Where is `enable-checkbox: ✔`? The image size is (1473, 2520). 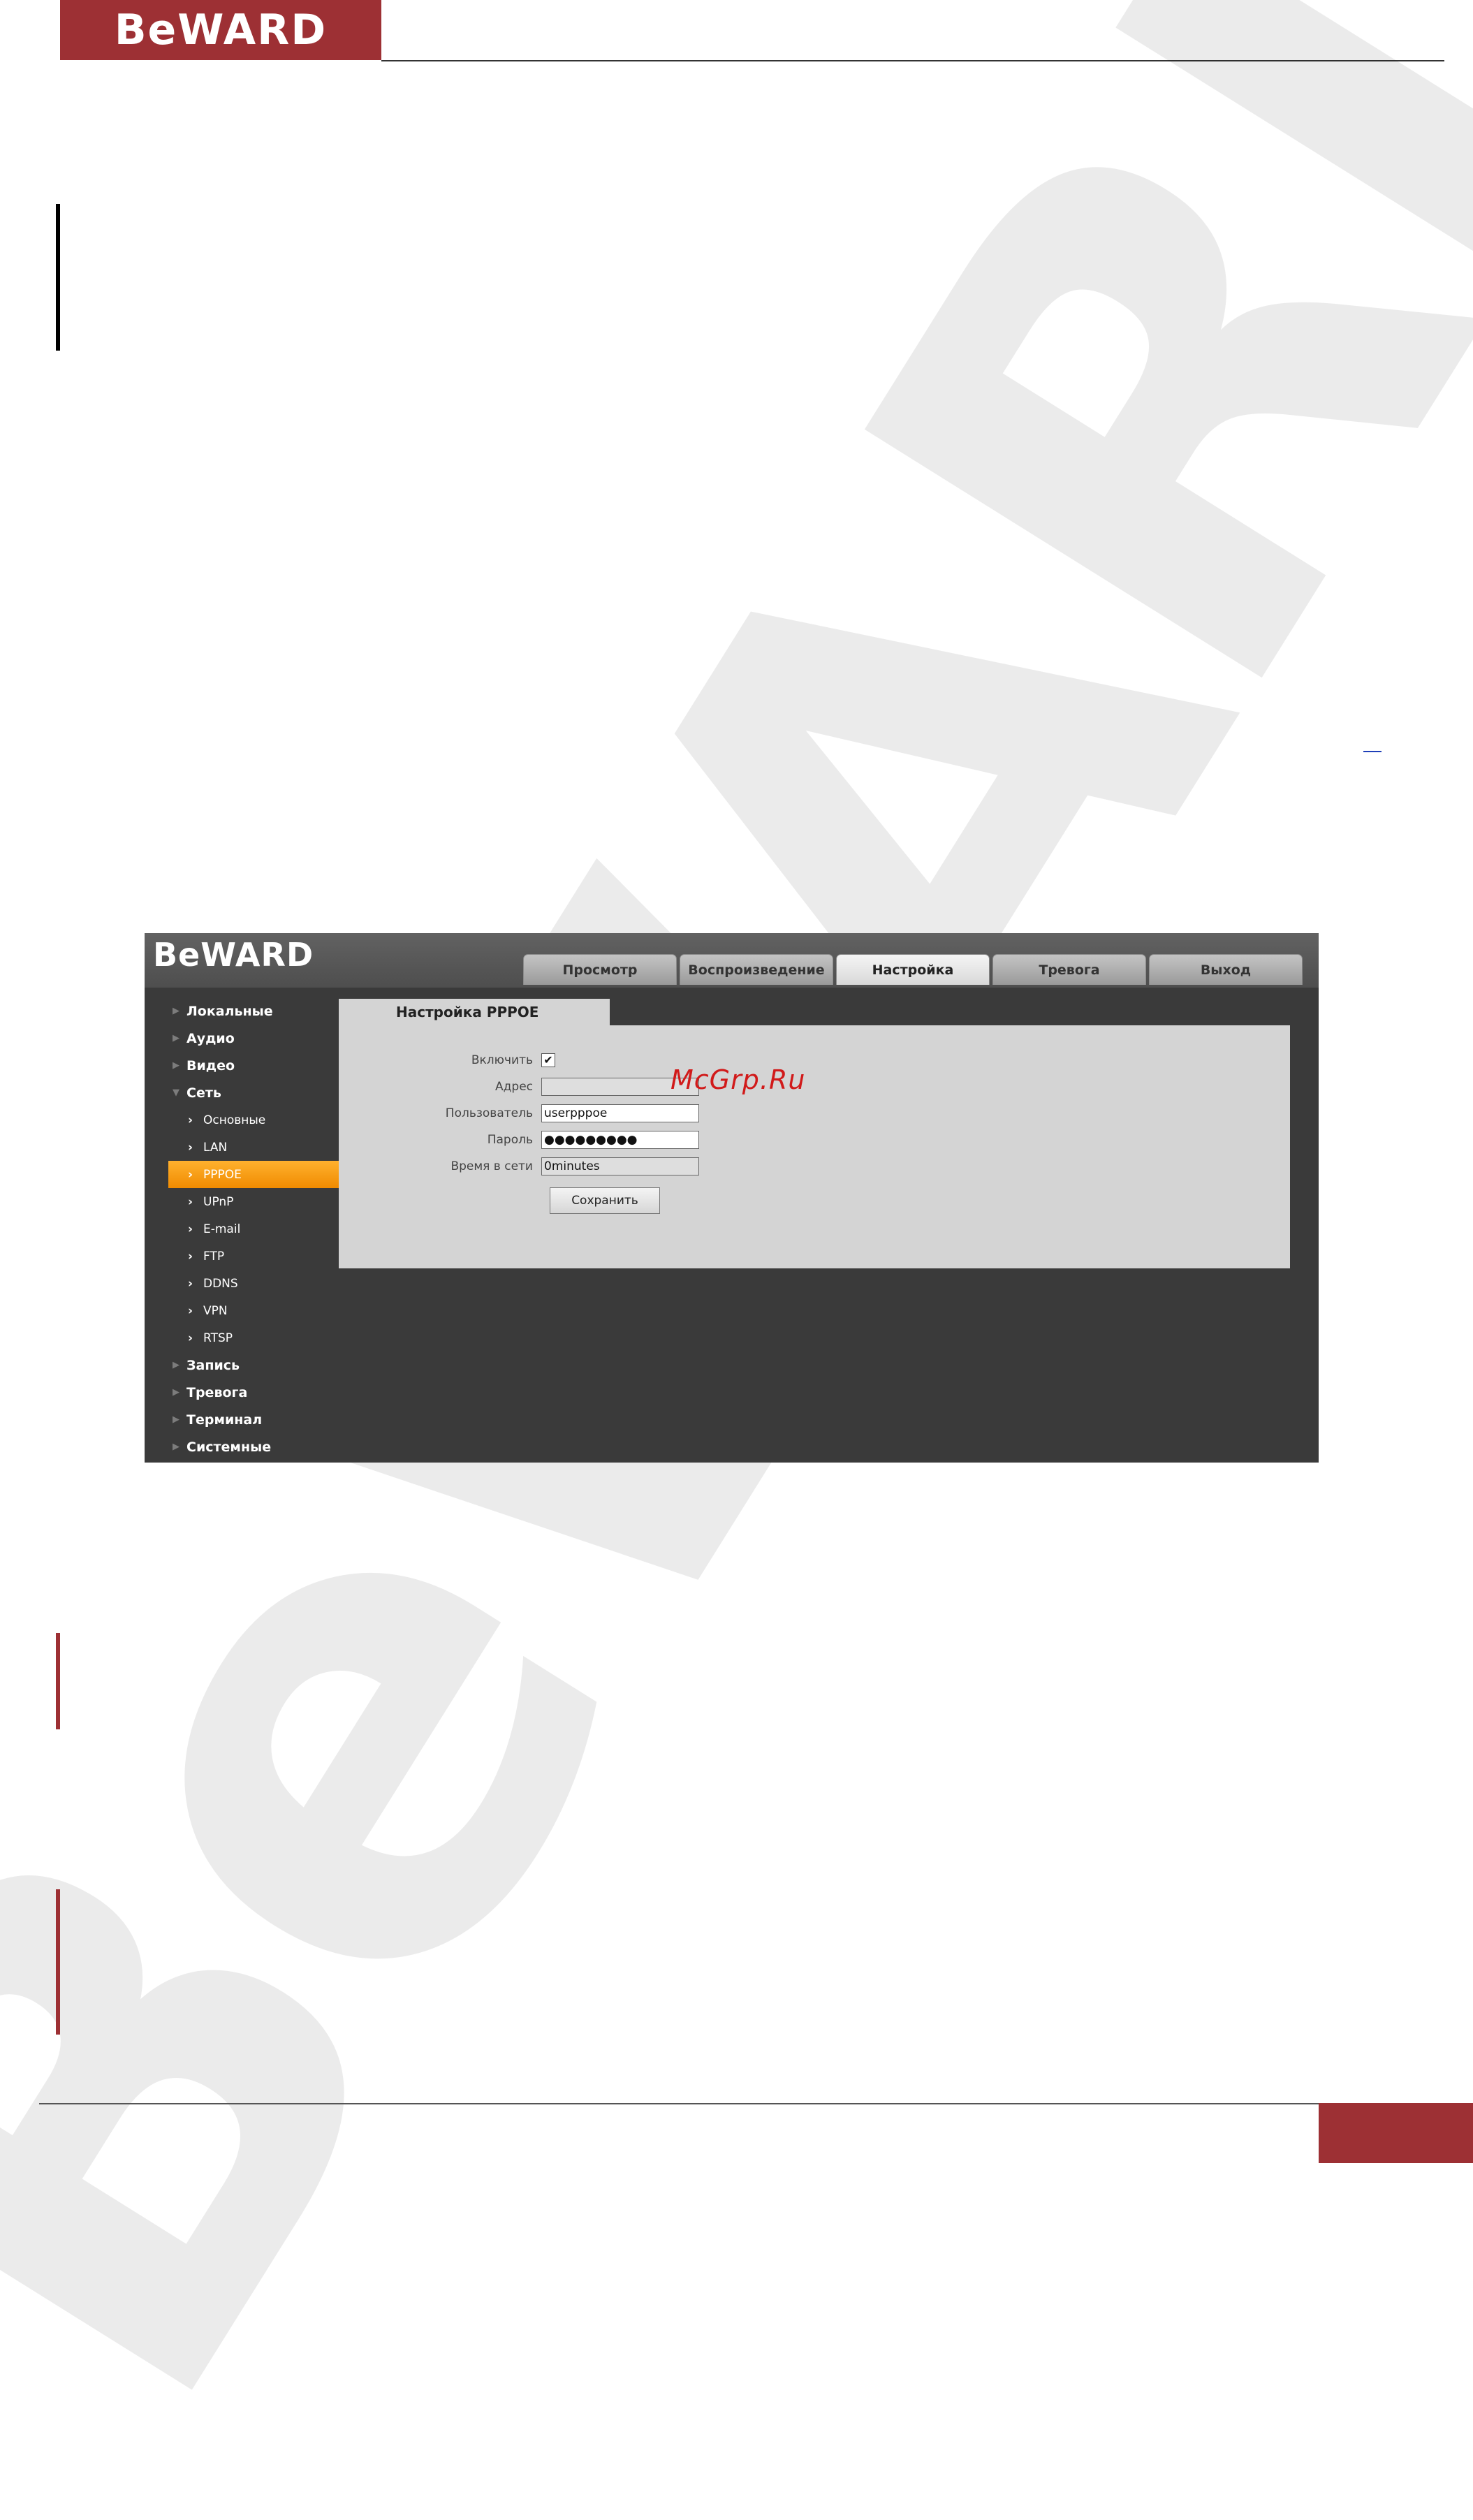
enable-checkbox: ✔ is located at coordinates (548, 1060).